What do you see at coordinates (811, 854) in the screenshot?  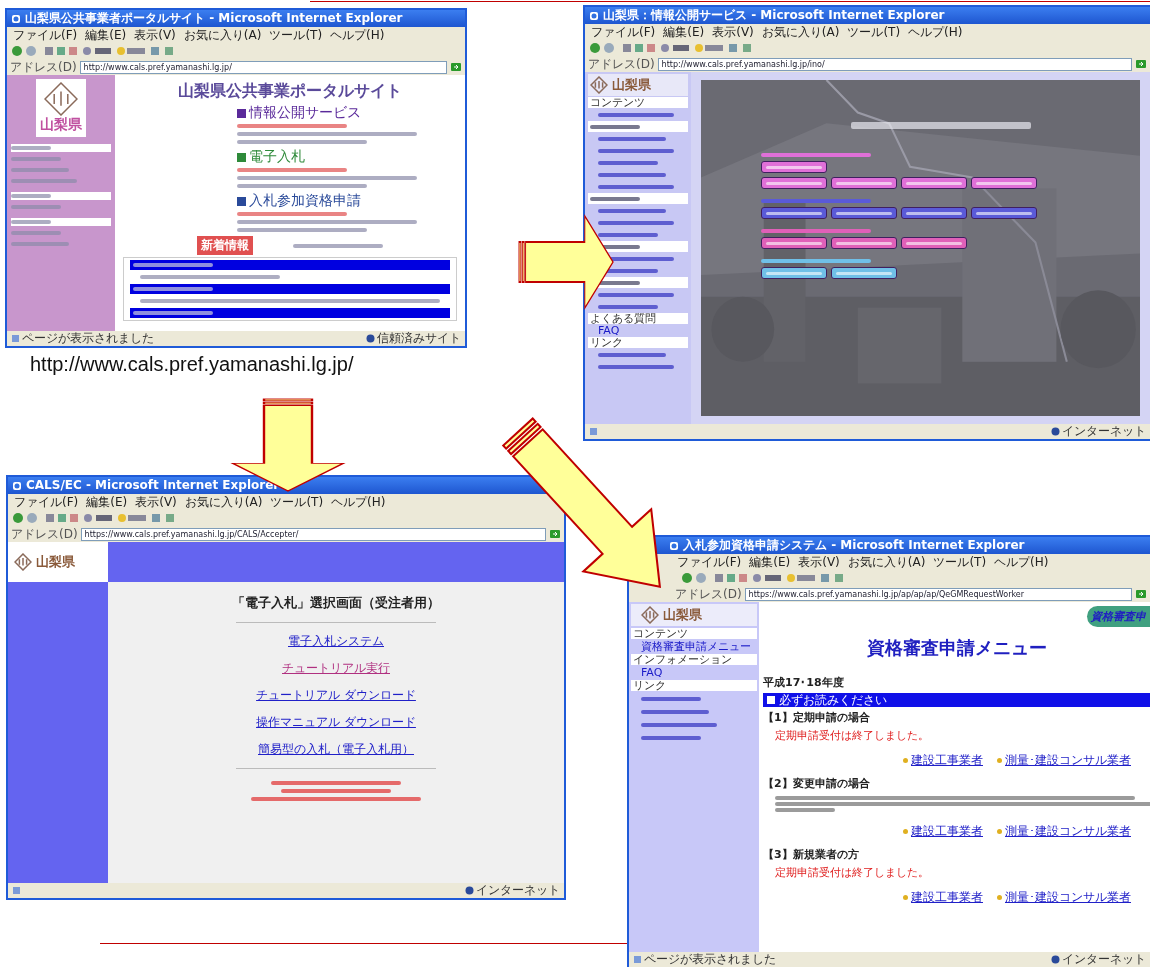 I see `section-title: 【3】新規業者の方` at bounding box center [811, 854].